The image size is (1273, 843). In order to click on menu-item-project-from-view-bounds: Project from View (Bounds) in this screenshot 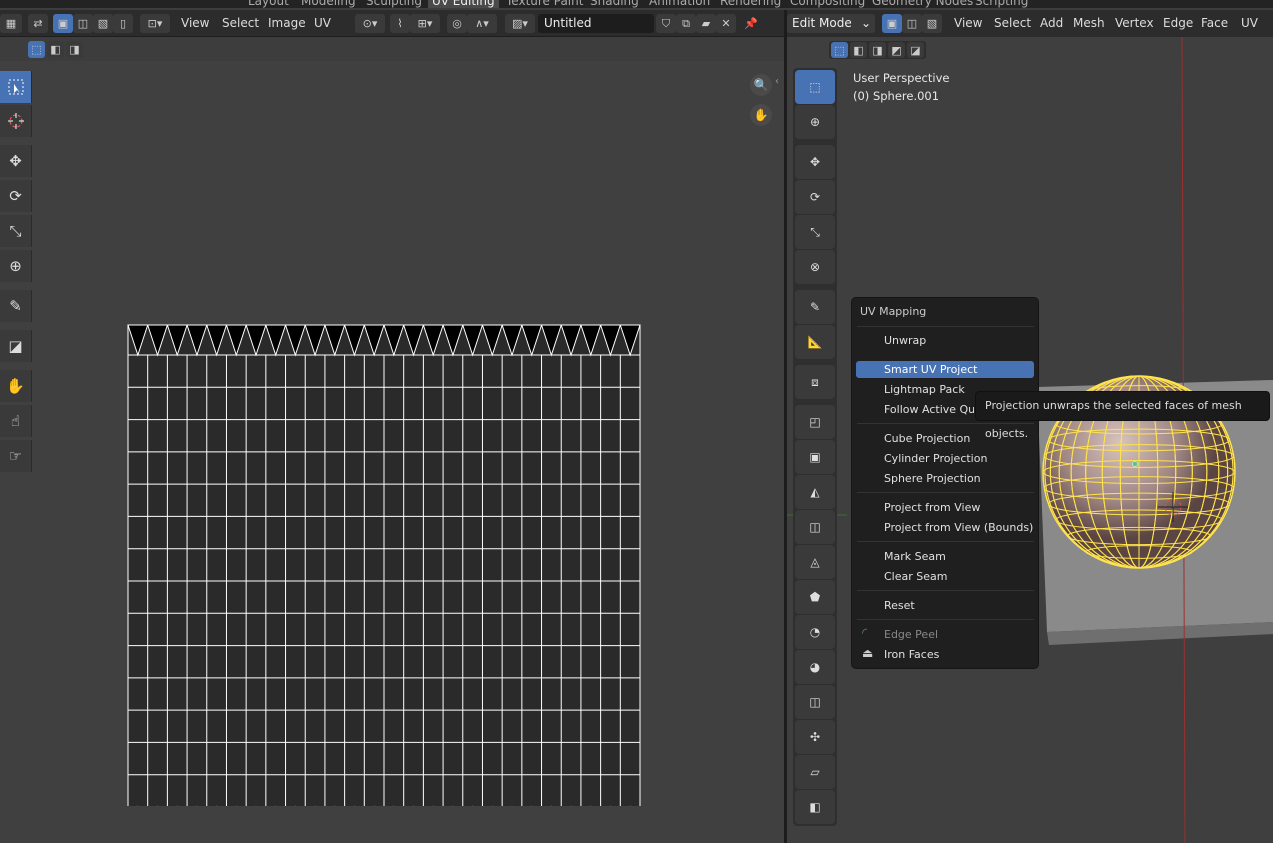, I will do `click(958, 527)`.